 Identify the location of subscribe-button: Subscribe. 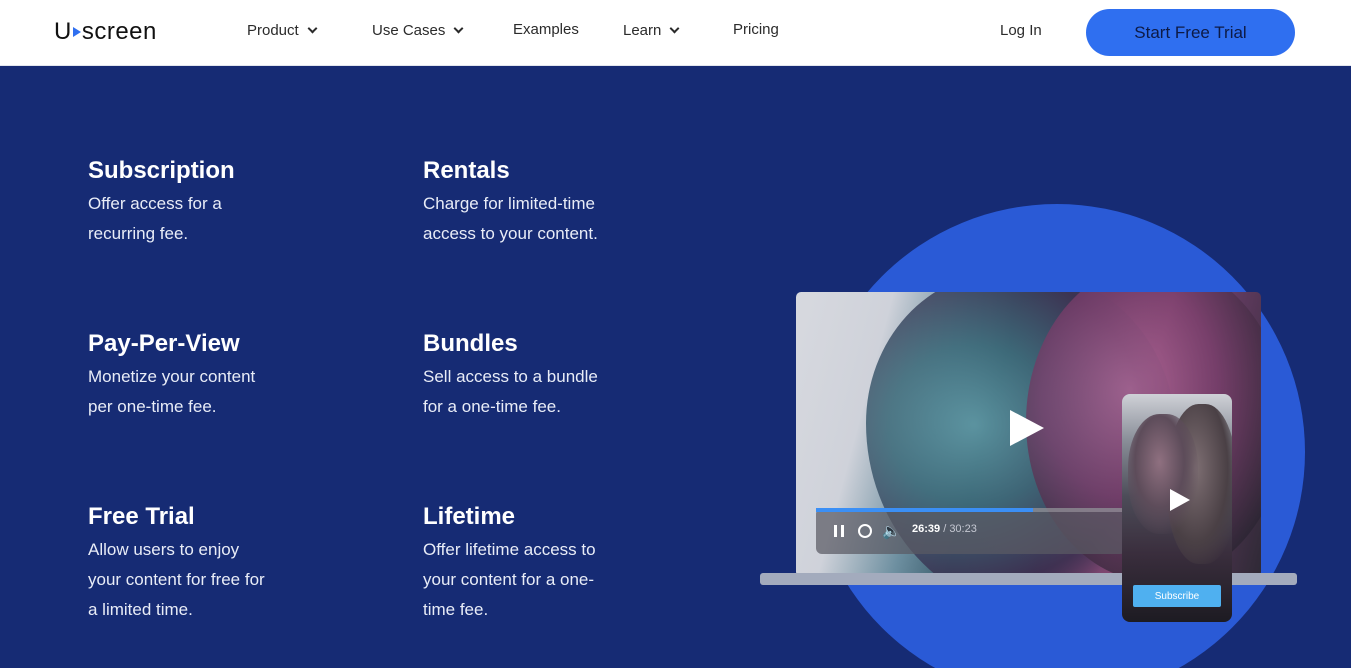
(1177, 596).